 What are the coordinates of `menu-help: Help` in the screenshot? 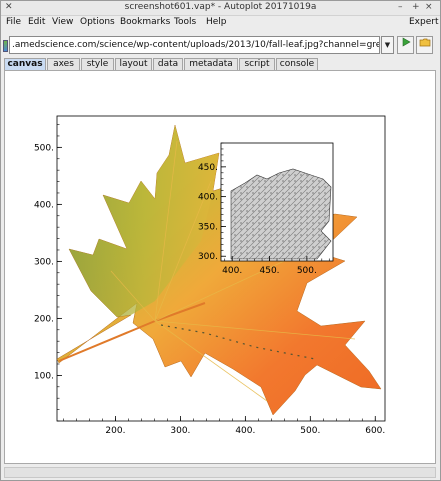 It's located at (216, 22).